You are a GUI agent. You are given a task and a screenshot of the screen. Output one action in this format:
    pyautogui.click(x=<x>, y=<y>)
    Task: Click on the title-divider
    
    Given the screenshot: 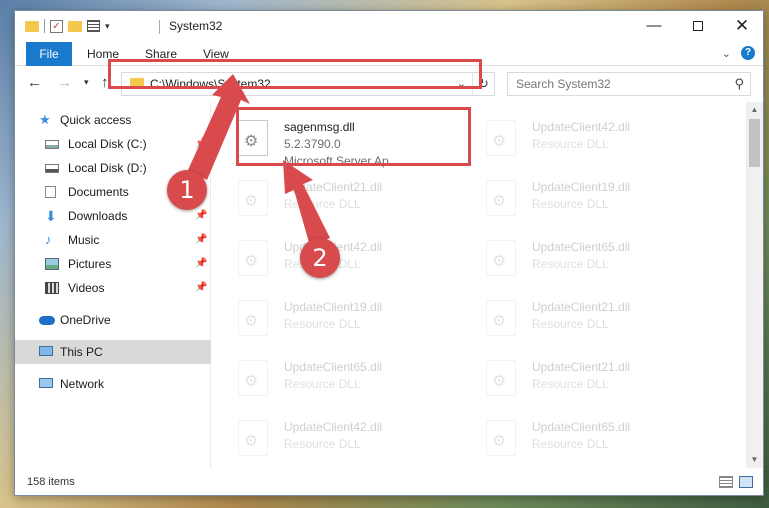 What is the action you would take?
    pyautogui.click(x=159, y=27)
    